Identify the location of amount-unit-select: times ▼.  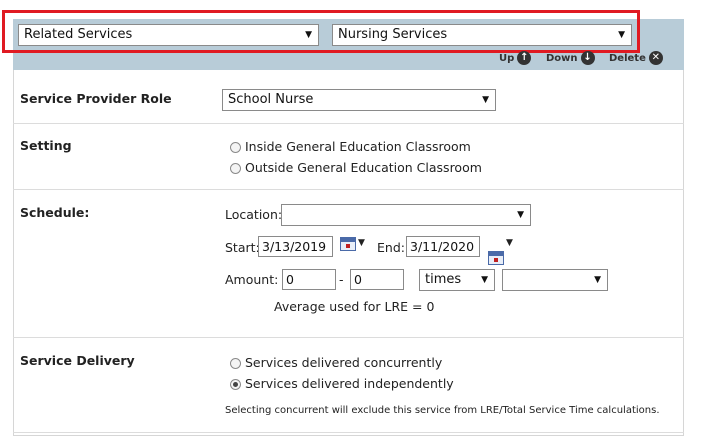
(457, 280).